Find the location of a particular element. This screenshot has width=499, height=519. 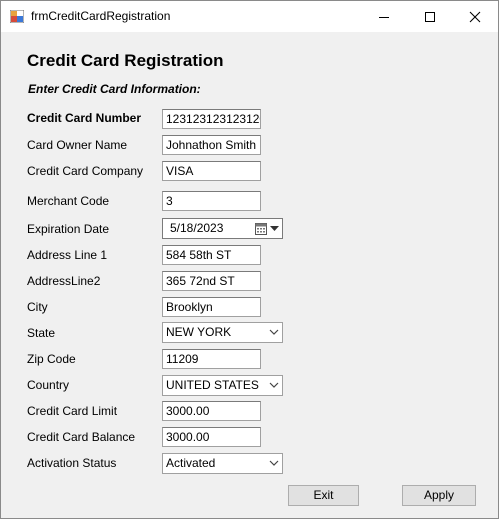

company-input: VISA is located at coordinates (211, 171).